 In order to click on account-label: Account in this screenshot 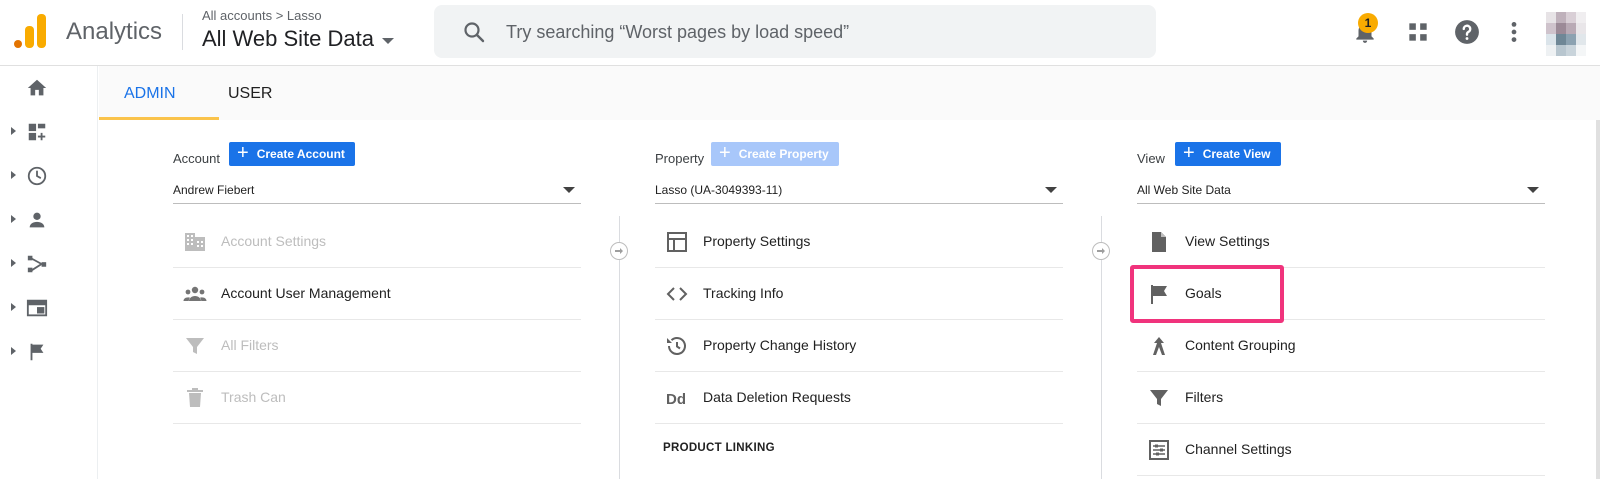, I will do `click(196, 158)`.